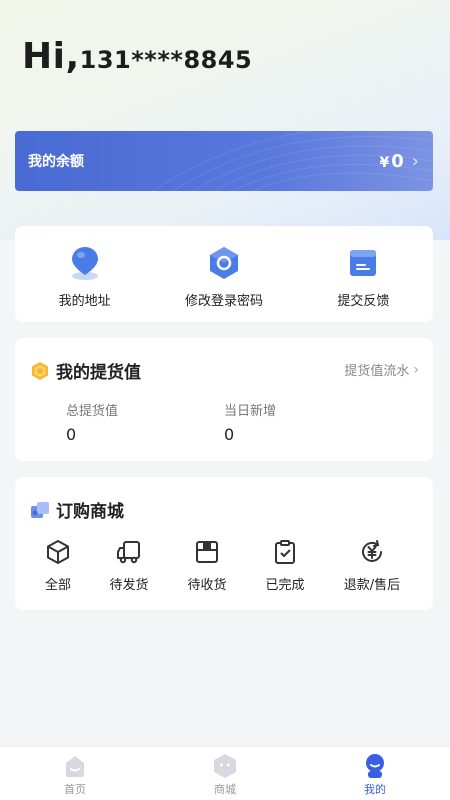 The width and height of the screenshot is (450, 800). Describe the element at coordinates (58, 566) in the screenshot. I see `order-all-button: 全部` at that location.